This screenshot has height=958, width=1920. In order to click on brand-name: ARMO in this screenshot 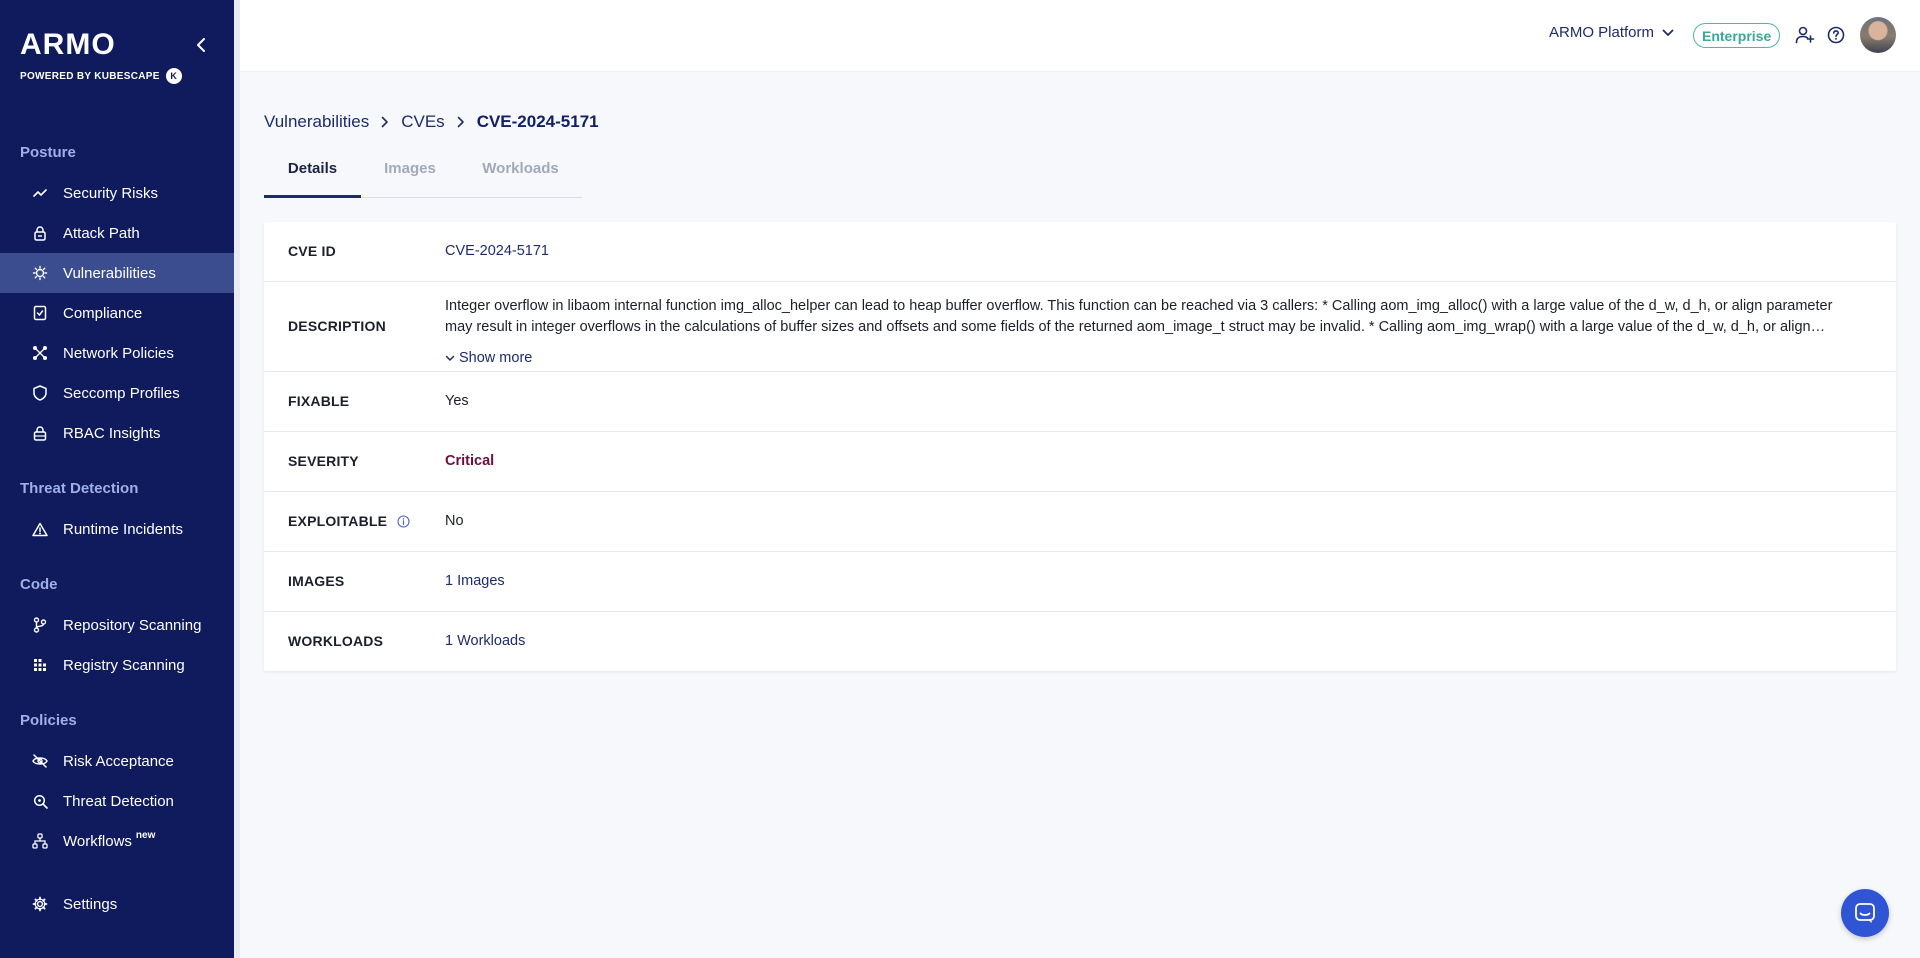, I will do `click(68, 44)`.